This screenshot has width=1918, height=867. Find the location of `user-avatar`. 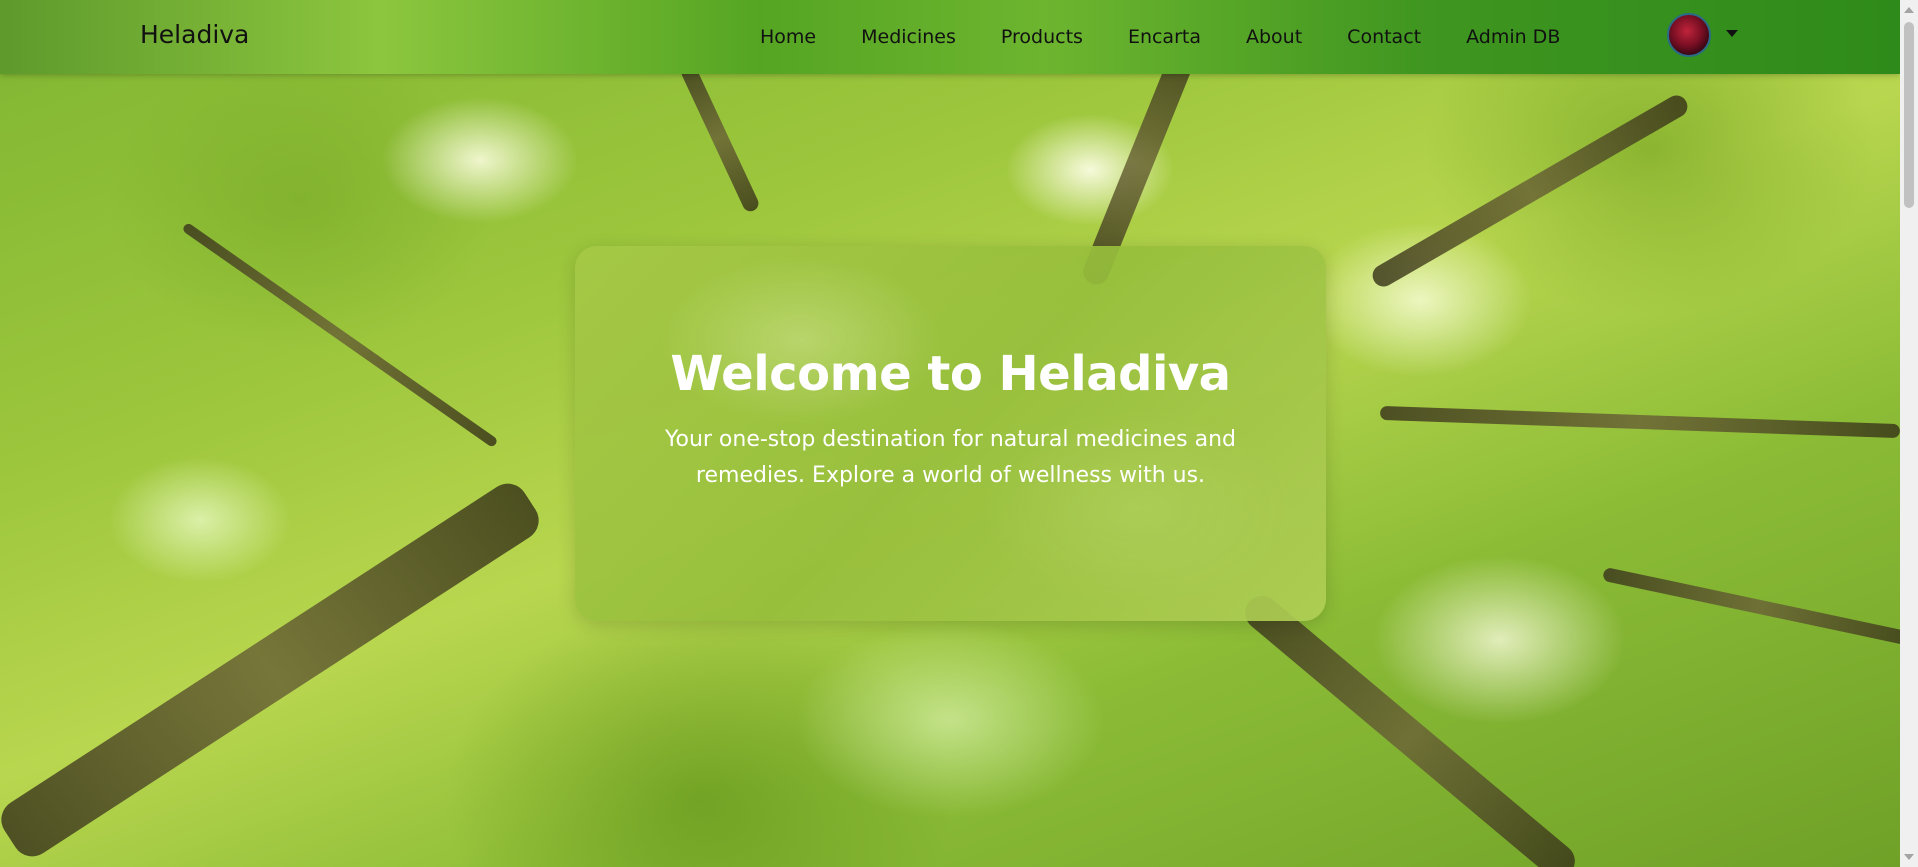

user-avatar is located at coordinates (1689, 35).